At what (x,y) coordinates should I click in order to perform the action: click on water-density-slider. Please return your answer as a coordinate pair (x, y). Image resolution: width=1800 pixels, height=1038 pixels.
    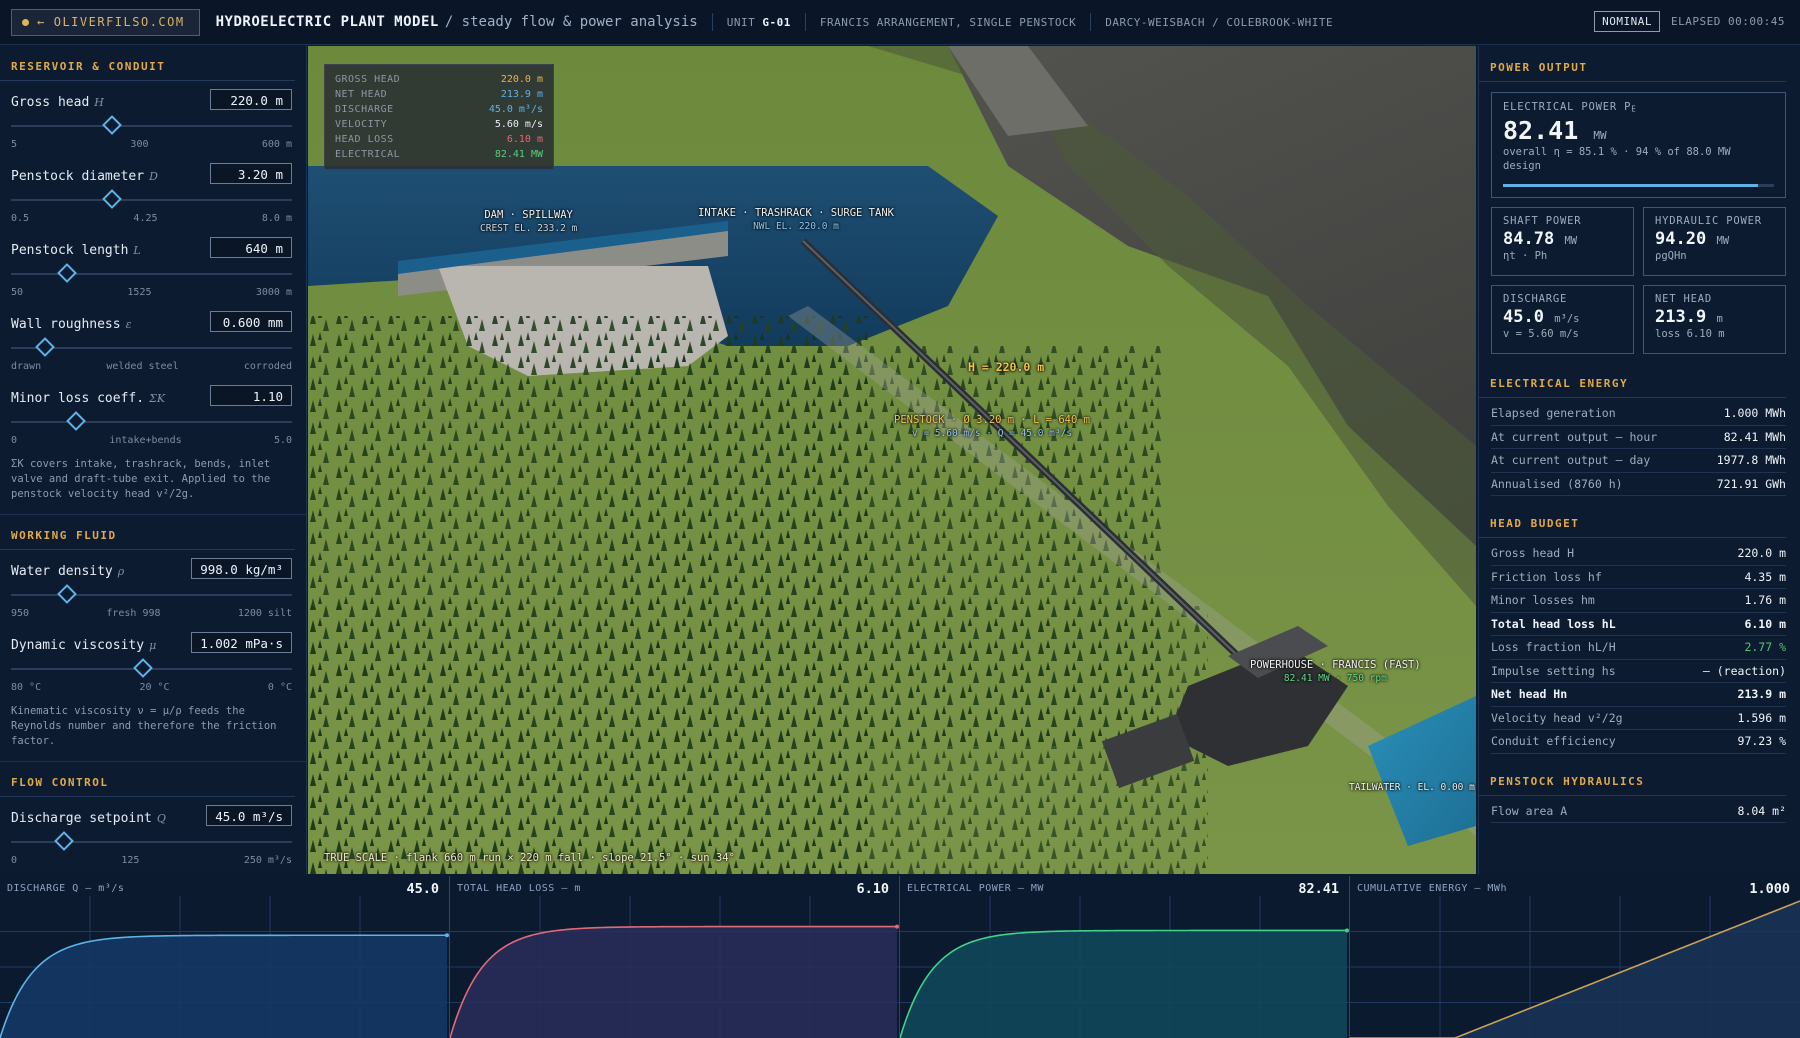
    Looking at the image, I should click on (151, 594).